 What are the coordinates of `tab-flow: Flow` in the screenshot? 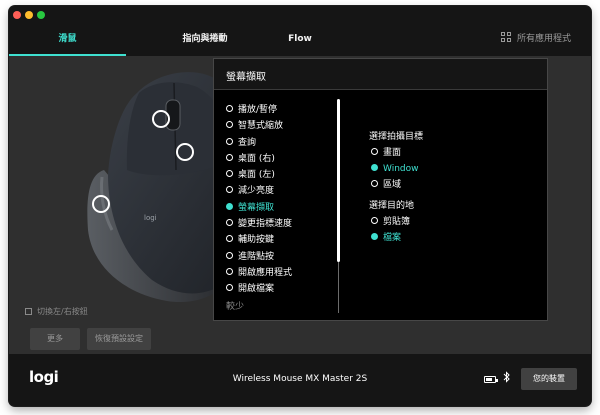 It's located at (300, 40).